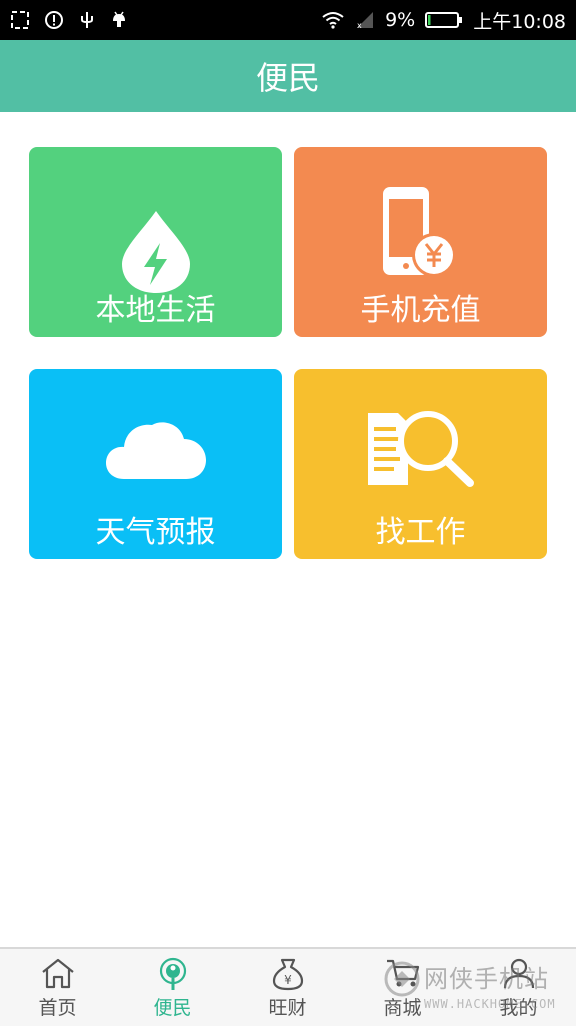  Describe the element at coordinates (155, 450) in the screenshot. I see `cloud-icon` at that location.